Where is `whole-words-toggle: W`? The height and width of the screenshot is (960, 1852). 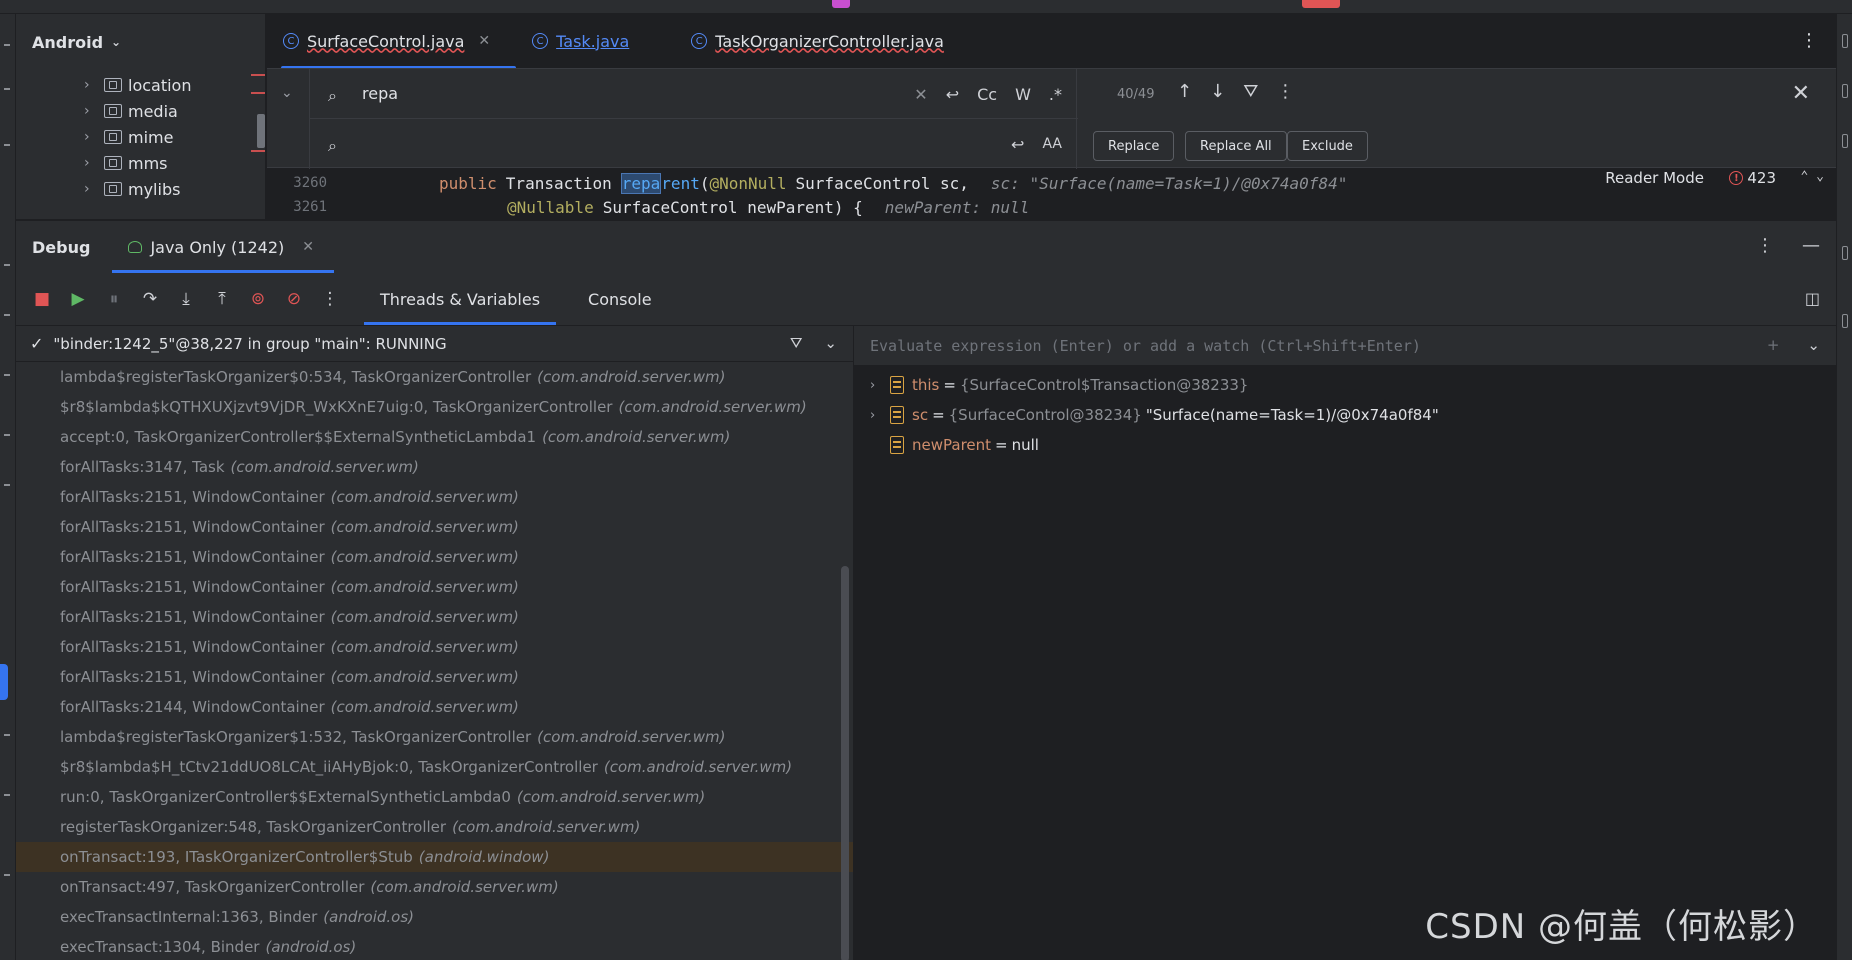
whole-words-toggle: W is located at coordinates (1023, 94).